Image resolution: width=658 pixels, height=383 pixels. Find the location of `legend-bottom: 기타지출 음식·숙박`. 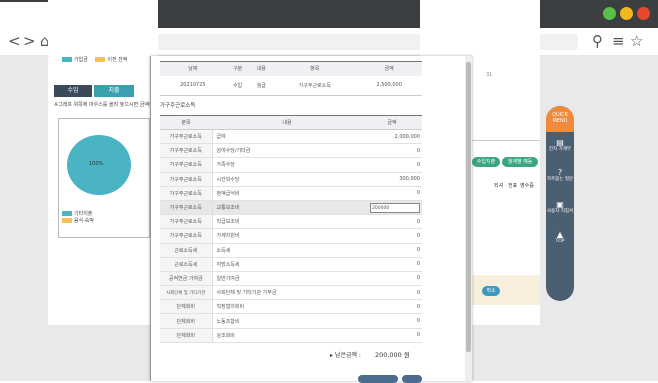

legend-bottom: 기타지출 음식·숙박 is located at coordinates (78, 218).